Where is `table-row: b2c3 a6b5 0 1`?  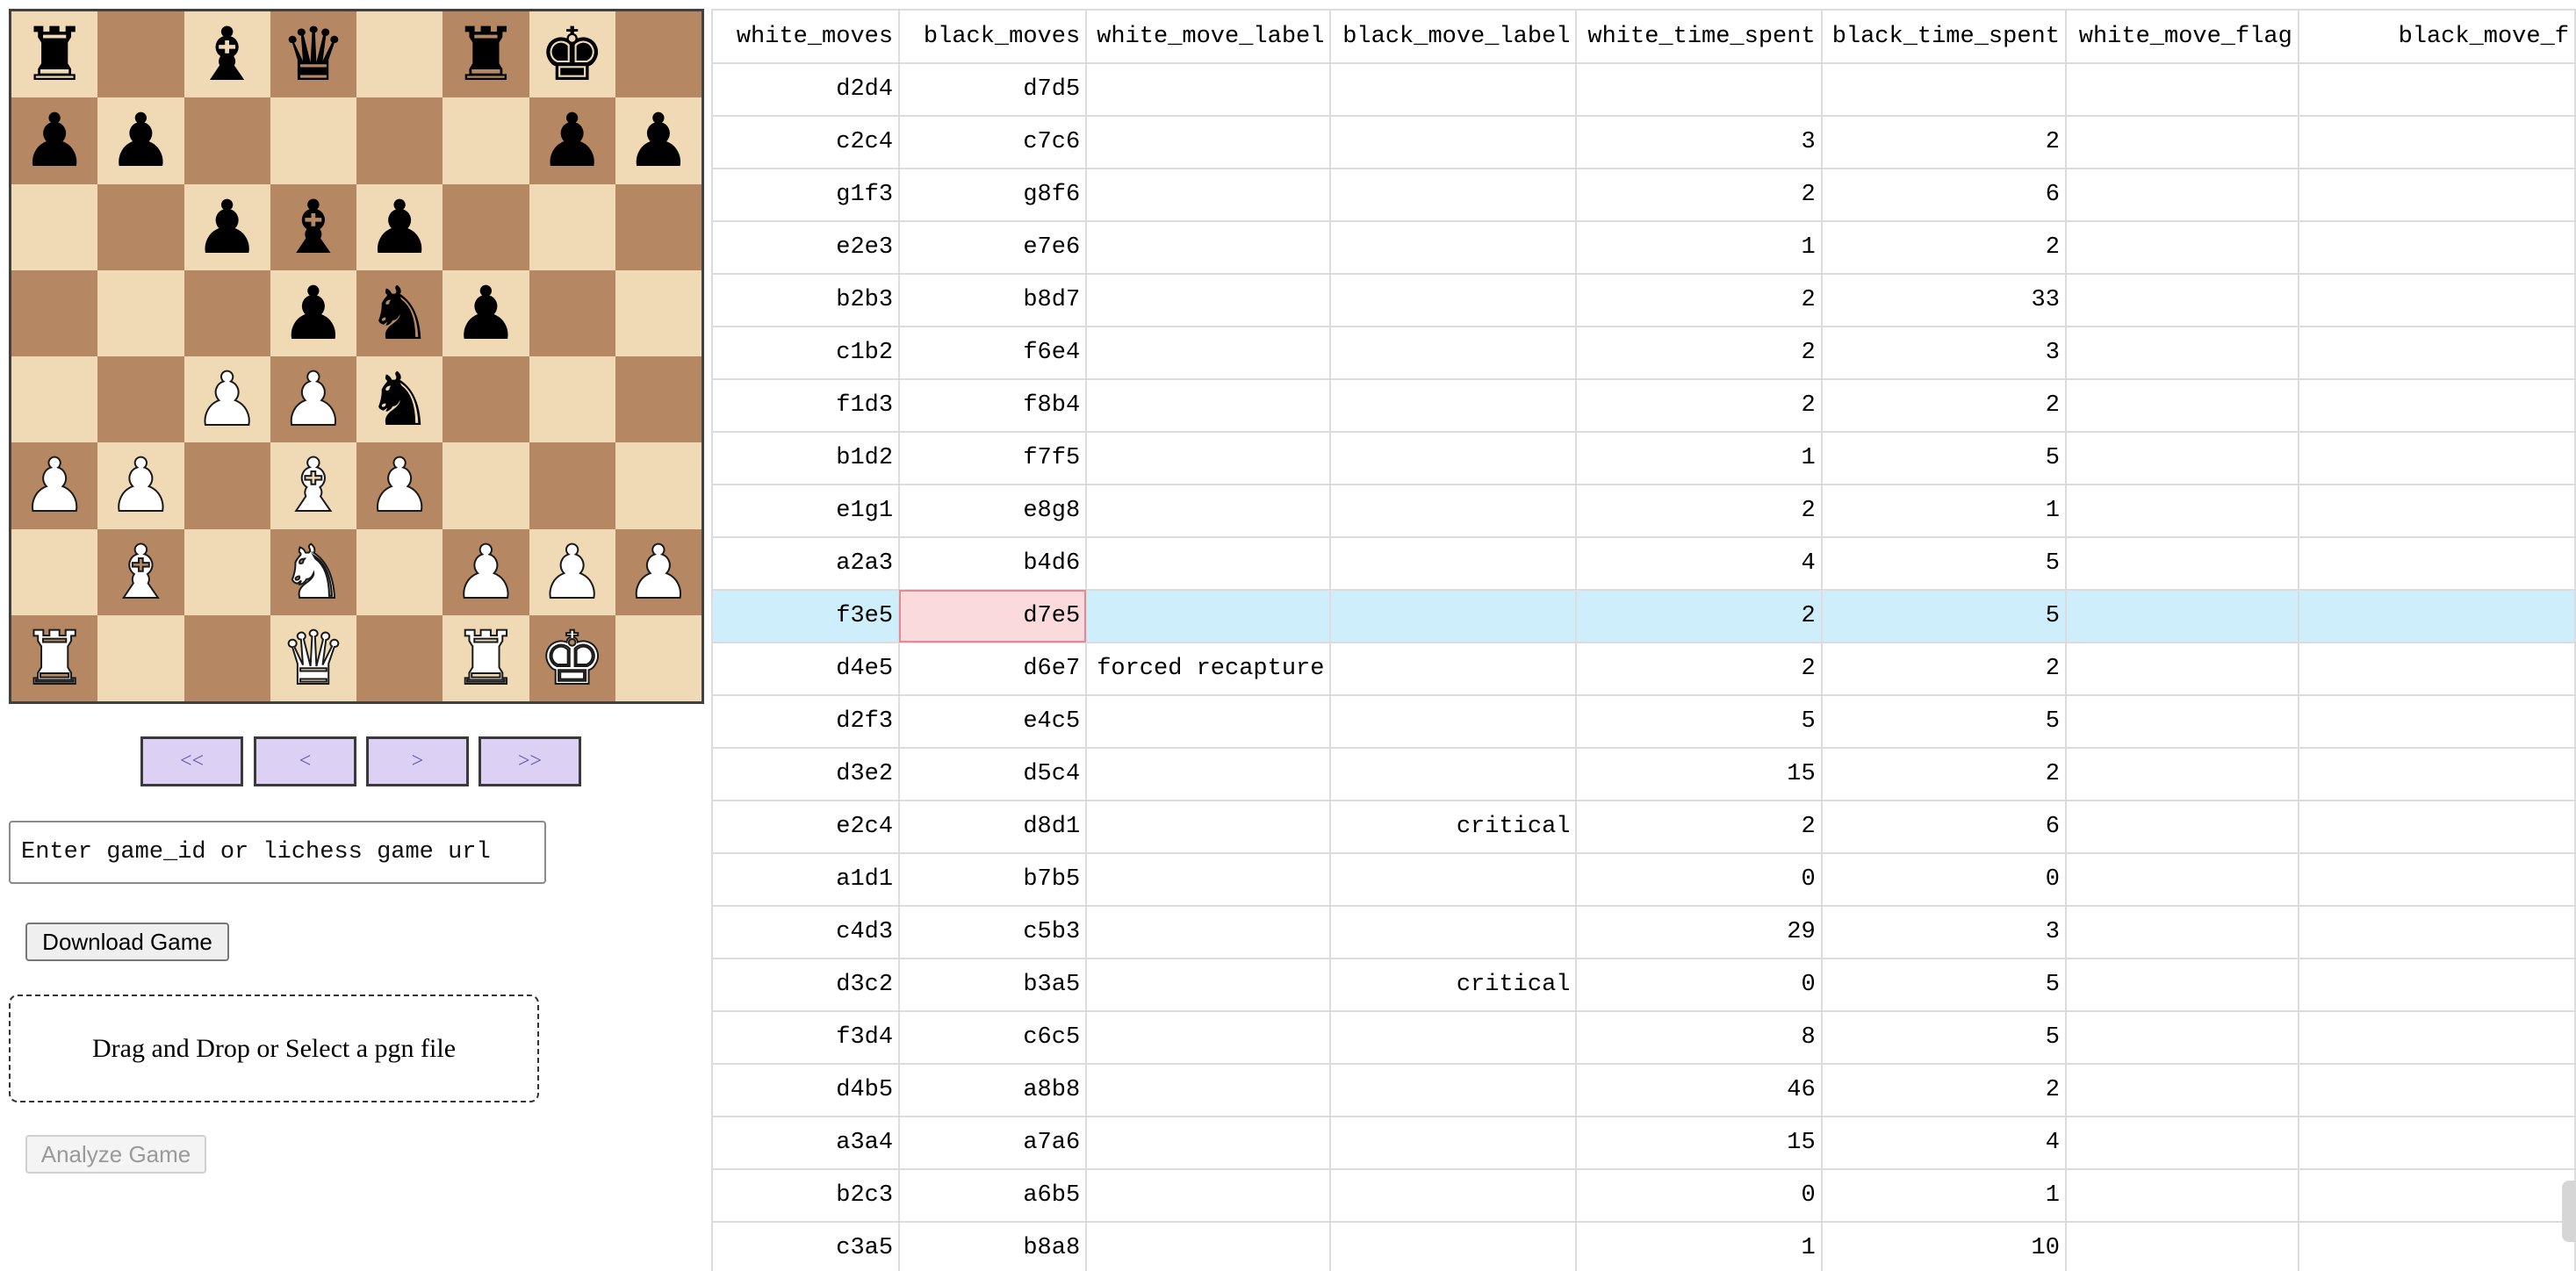 table-row: b2c3 a6b5 0 1 is located at coordinates (1644, 1196).